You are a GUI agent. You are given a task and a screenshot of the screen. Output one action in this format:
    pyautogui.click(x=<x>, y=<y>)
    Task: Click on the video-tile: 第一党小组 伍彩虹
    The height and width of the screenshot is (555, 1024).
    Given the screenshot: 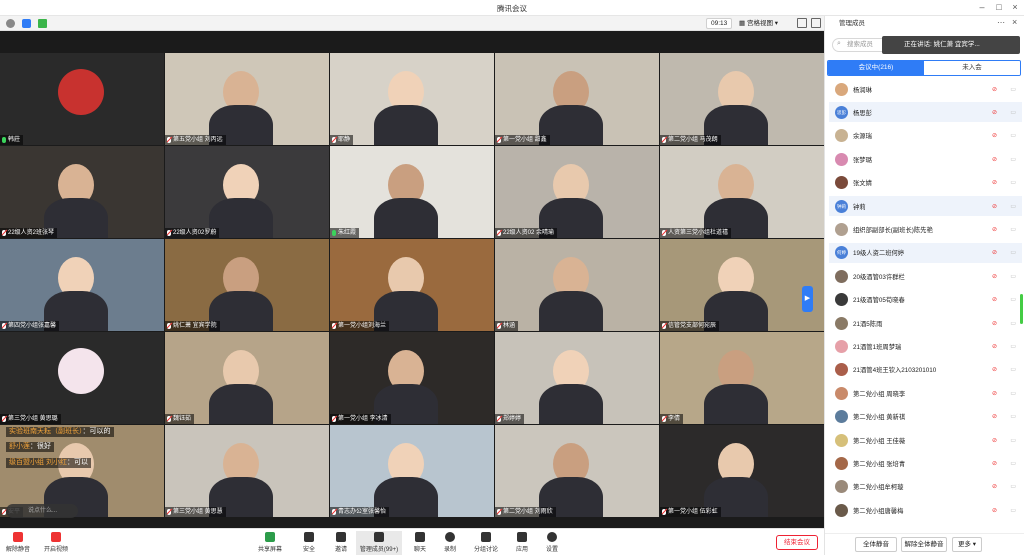 What is the action you would take?
    pyautogui.click(x=742, y=471)
    